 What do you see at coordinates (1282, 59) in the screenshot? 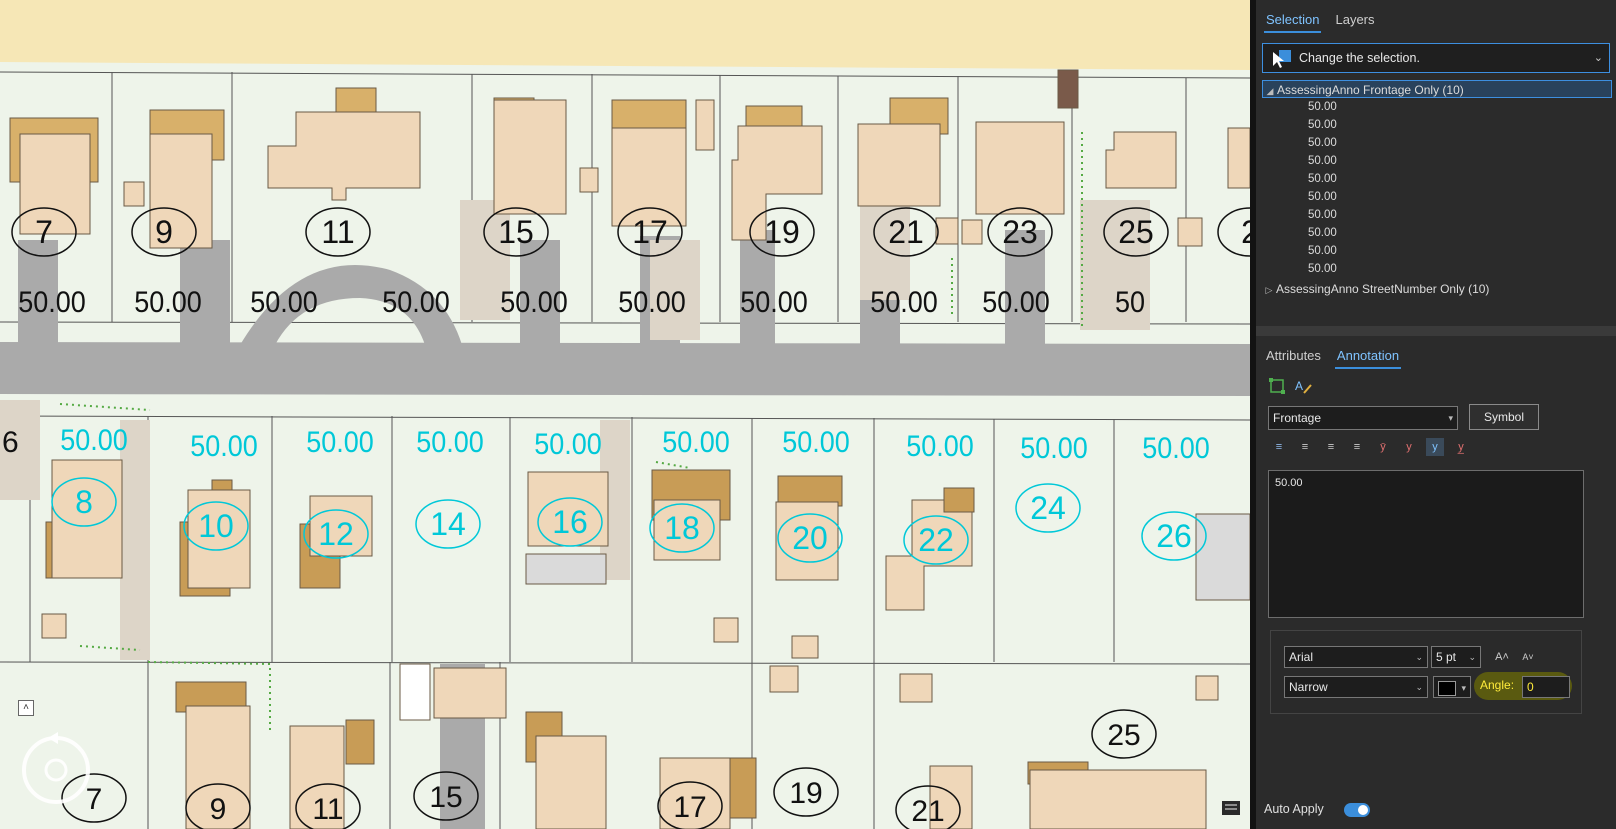
I see `select-arrow-icon` at bounding box center [1282, 59].